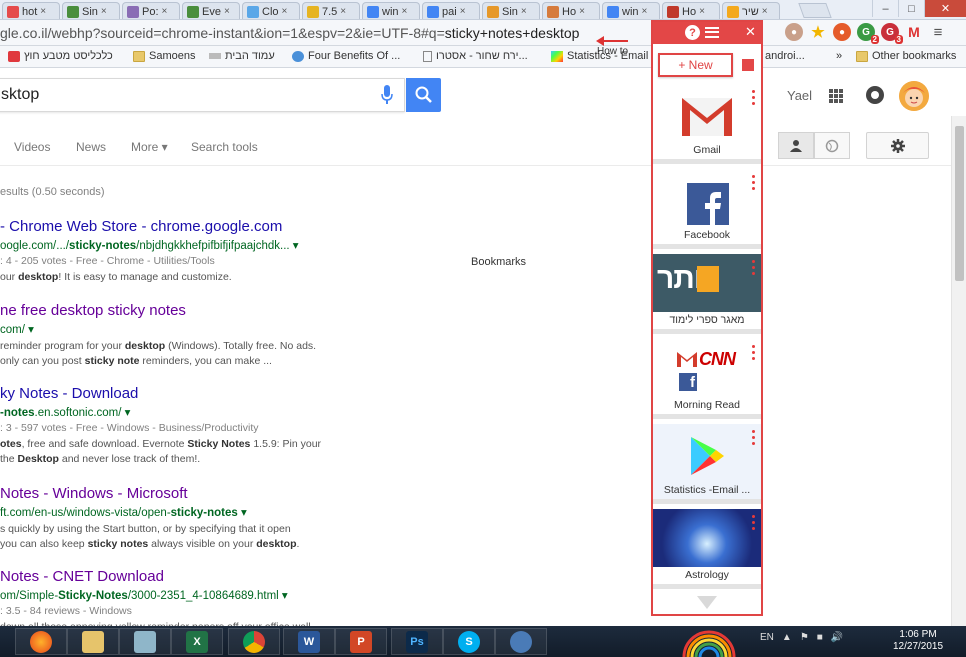 The height and width of the screenshot is (657, 966). What do you see at coordinates (521, 641) in the screenshot?
I see `taskbar-network` at bounding box center [521, 641].